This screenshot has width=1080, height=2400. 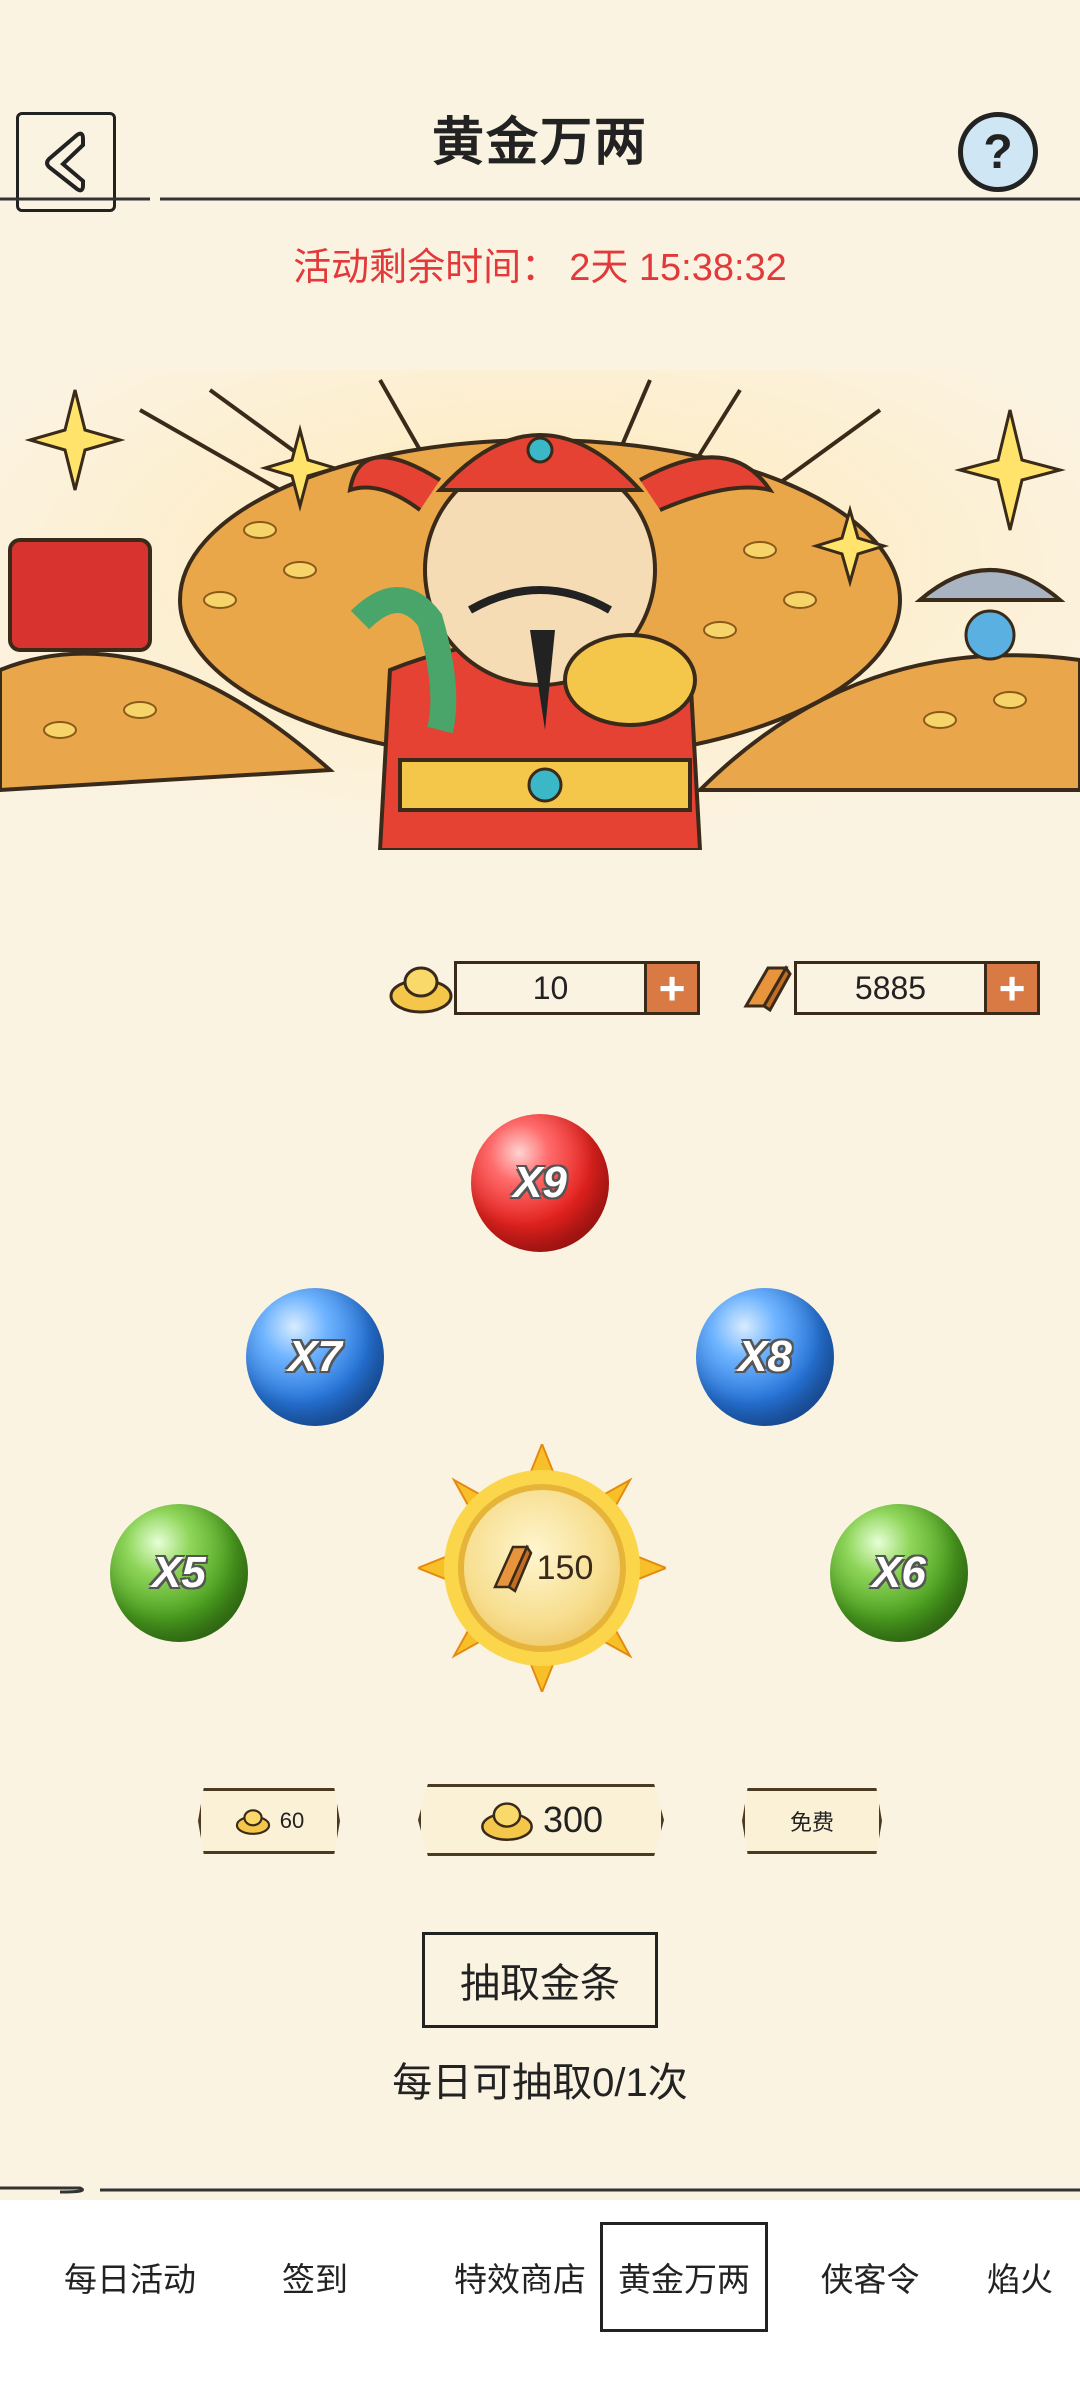 I want to click on multiplier-label: X8, so click(x=765, y=1356).